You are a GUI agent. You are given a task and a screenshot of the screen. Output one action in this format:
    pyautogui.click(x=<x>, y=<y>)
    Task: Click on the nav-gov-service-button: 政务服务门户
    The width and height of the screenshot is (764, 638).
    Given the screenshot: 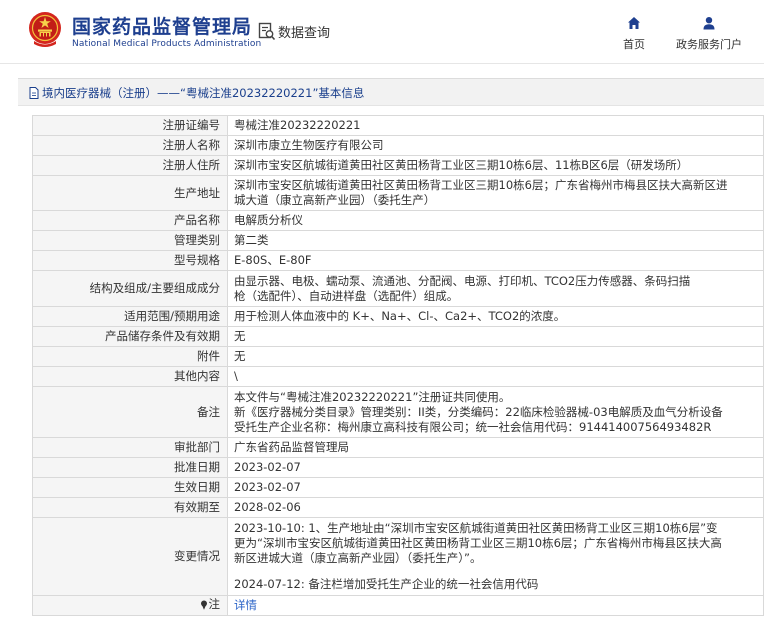 What is the action you would take?
    pyautogui.click(x=709, y=36)
    